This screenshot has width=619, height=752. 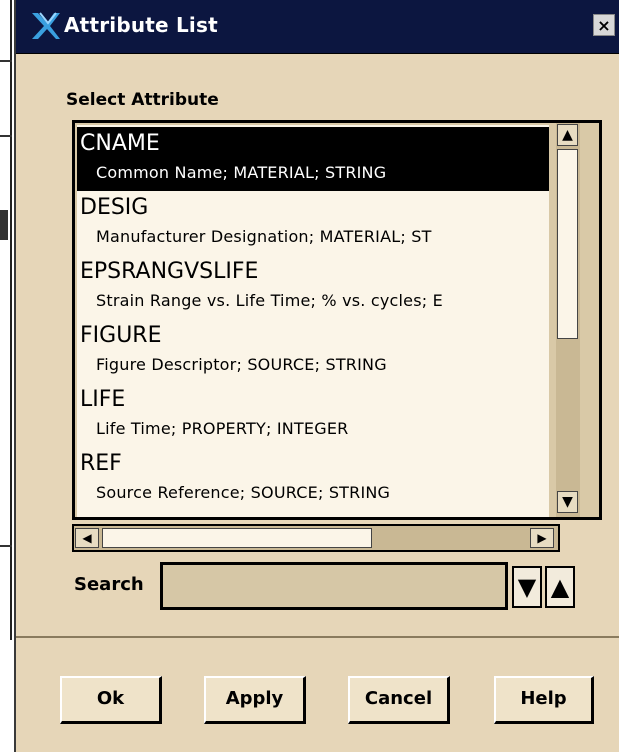 I want to click on vertical-scrollbar: ▲ ▼, so click(x=568, y=320).